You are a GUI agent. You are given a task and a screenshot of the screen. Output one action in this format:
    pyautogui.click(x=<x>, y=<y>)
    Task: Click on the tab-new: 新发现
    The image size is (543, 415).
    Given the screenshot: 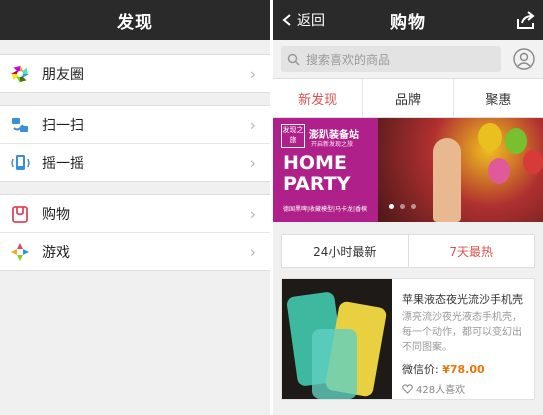 What is the action you would take?
    pyautogui.click(x=318, y=98)
    